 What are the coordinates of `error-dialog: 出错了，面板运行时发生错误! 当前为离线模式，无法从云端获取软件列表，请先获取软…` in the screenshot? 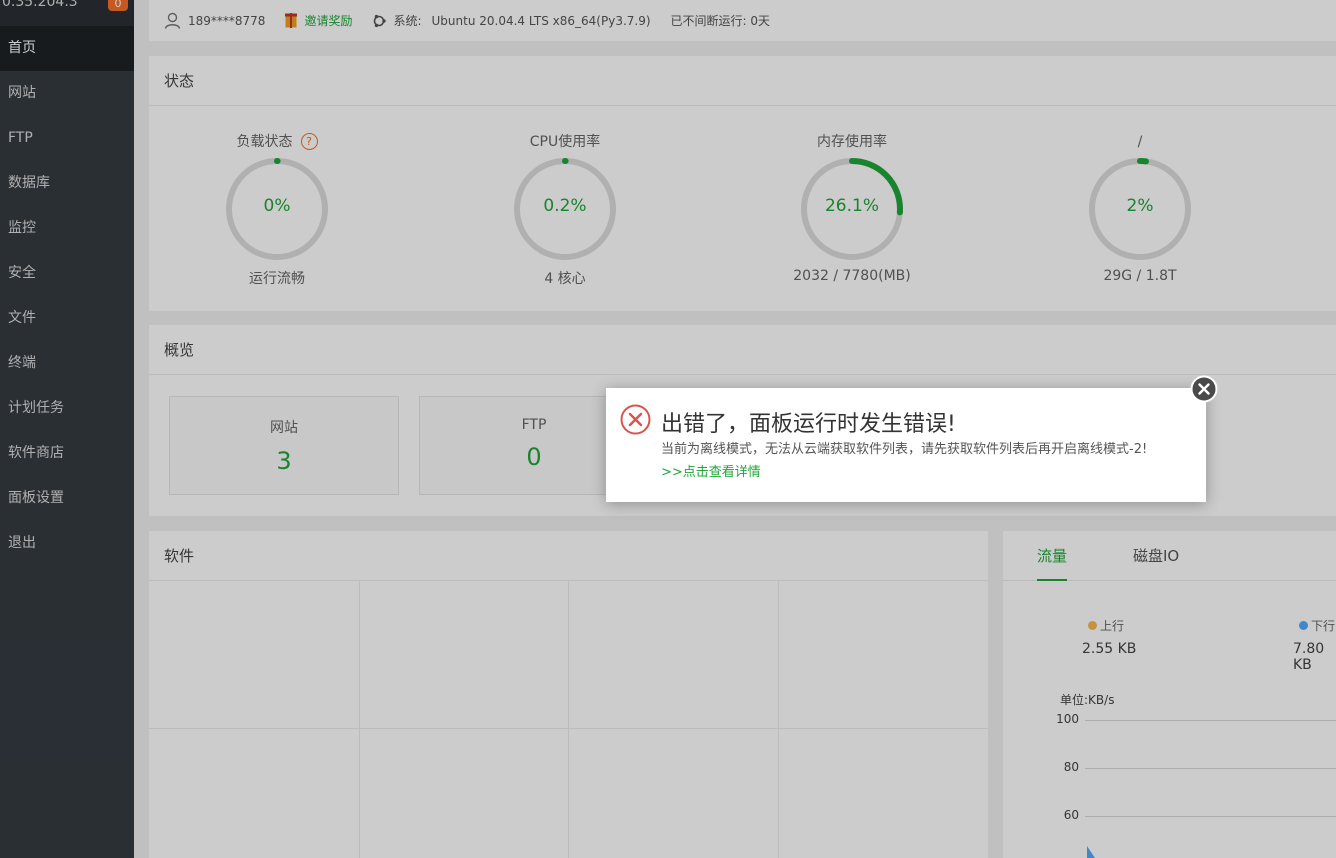 It's located at (912, 438).